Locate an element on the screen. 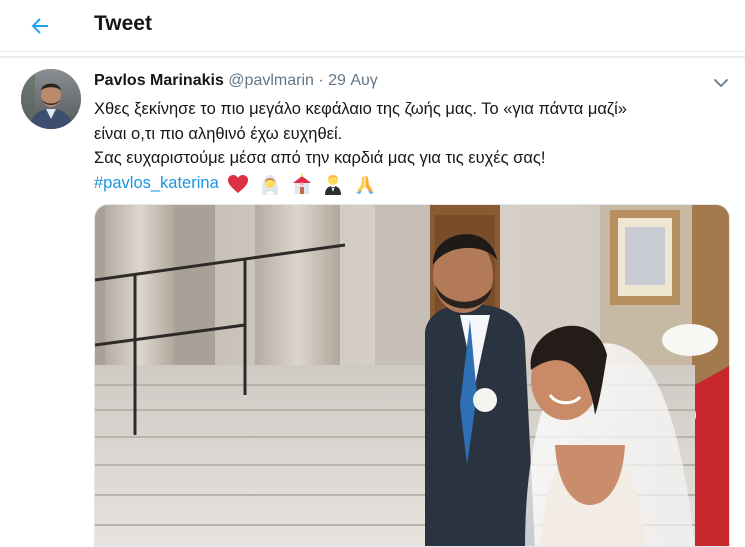 Image resolution: width=745 pixels, height=547 pixels. tweet-menu-button is located at coordinates (721, 83).